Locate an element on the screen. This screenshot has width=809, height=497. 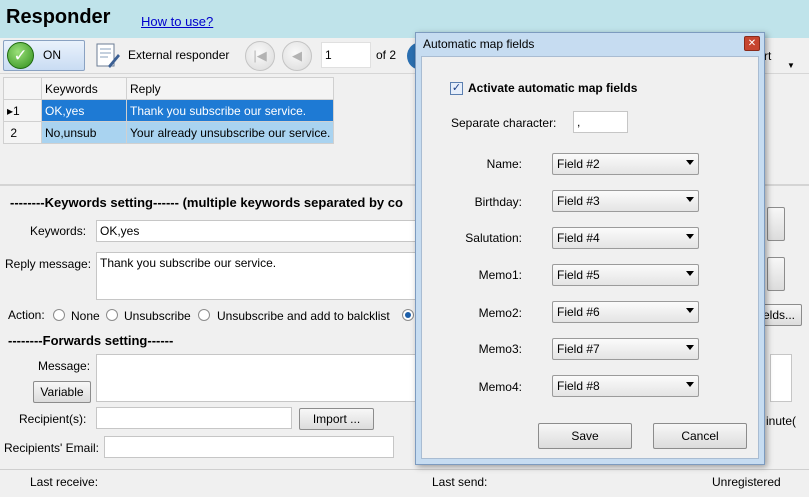
last-send-label: Last send: is located at coordinates (460, 482).